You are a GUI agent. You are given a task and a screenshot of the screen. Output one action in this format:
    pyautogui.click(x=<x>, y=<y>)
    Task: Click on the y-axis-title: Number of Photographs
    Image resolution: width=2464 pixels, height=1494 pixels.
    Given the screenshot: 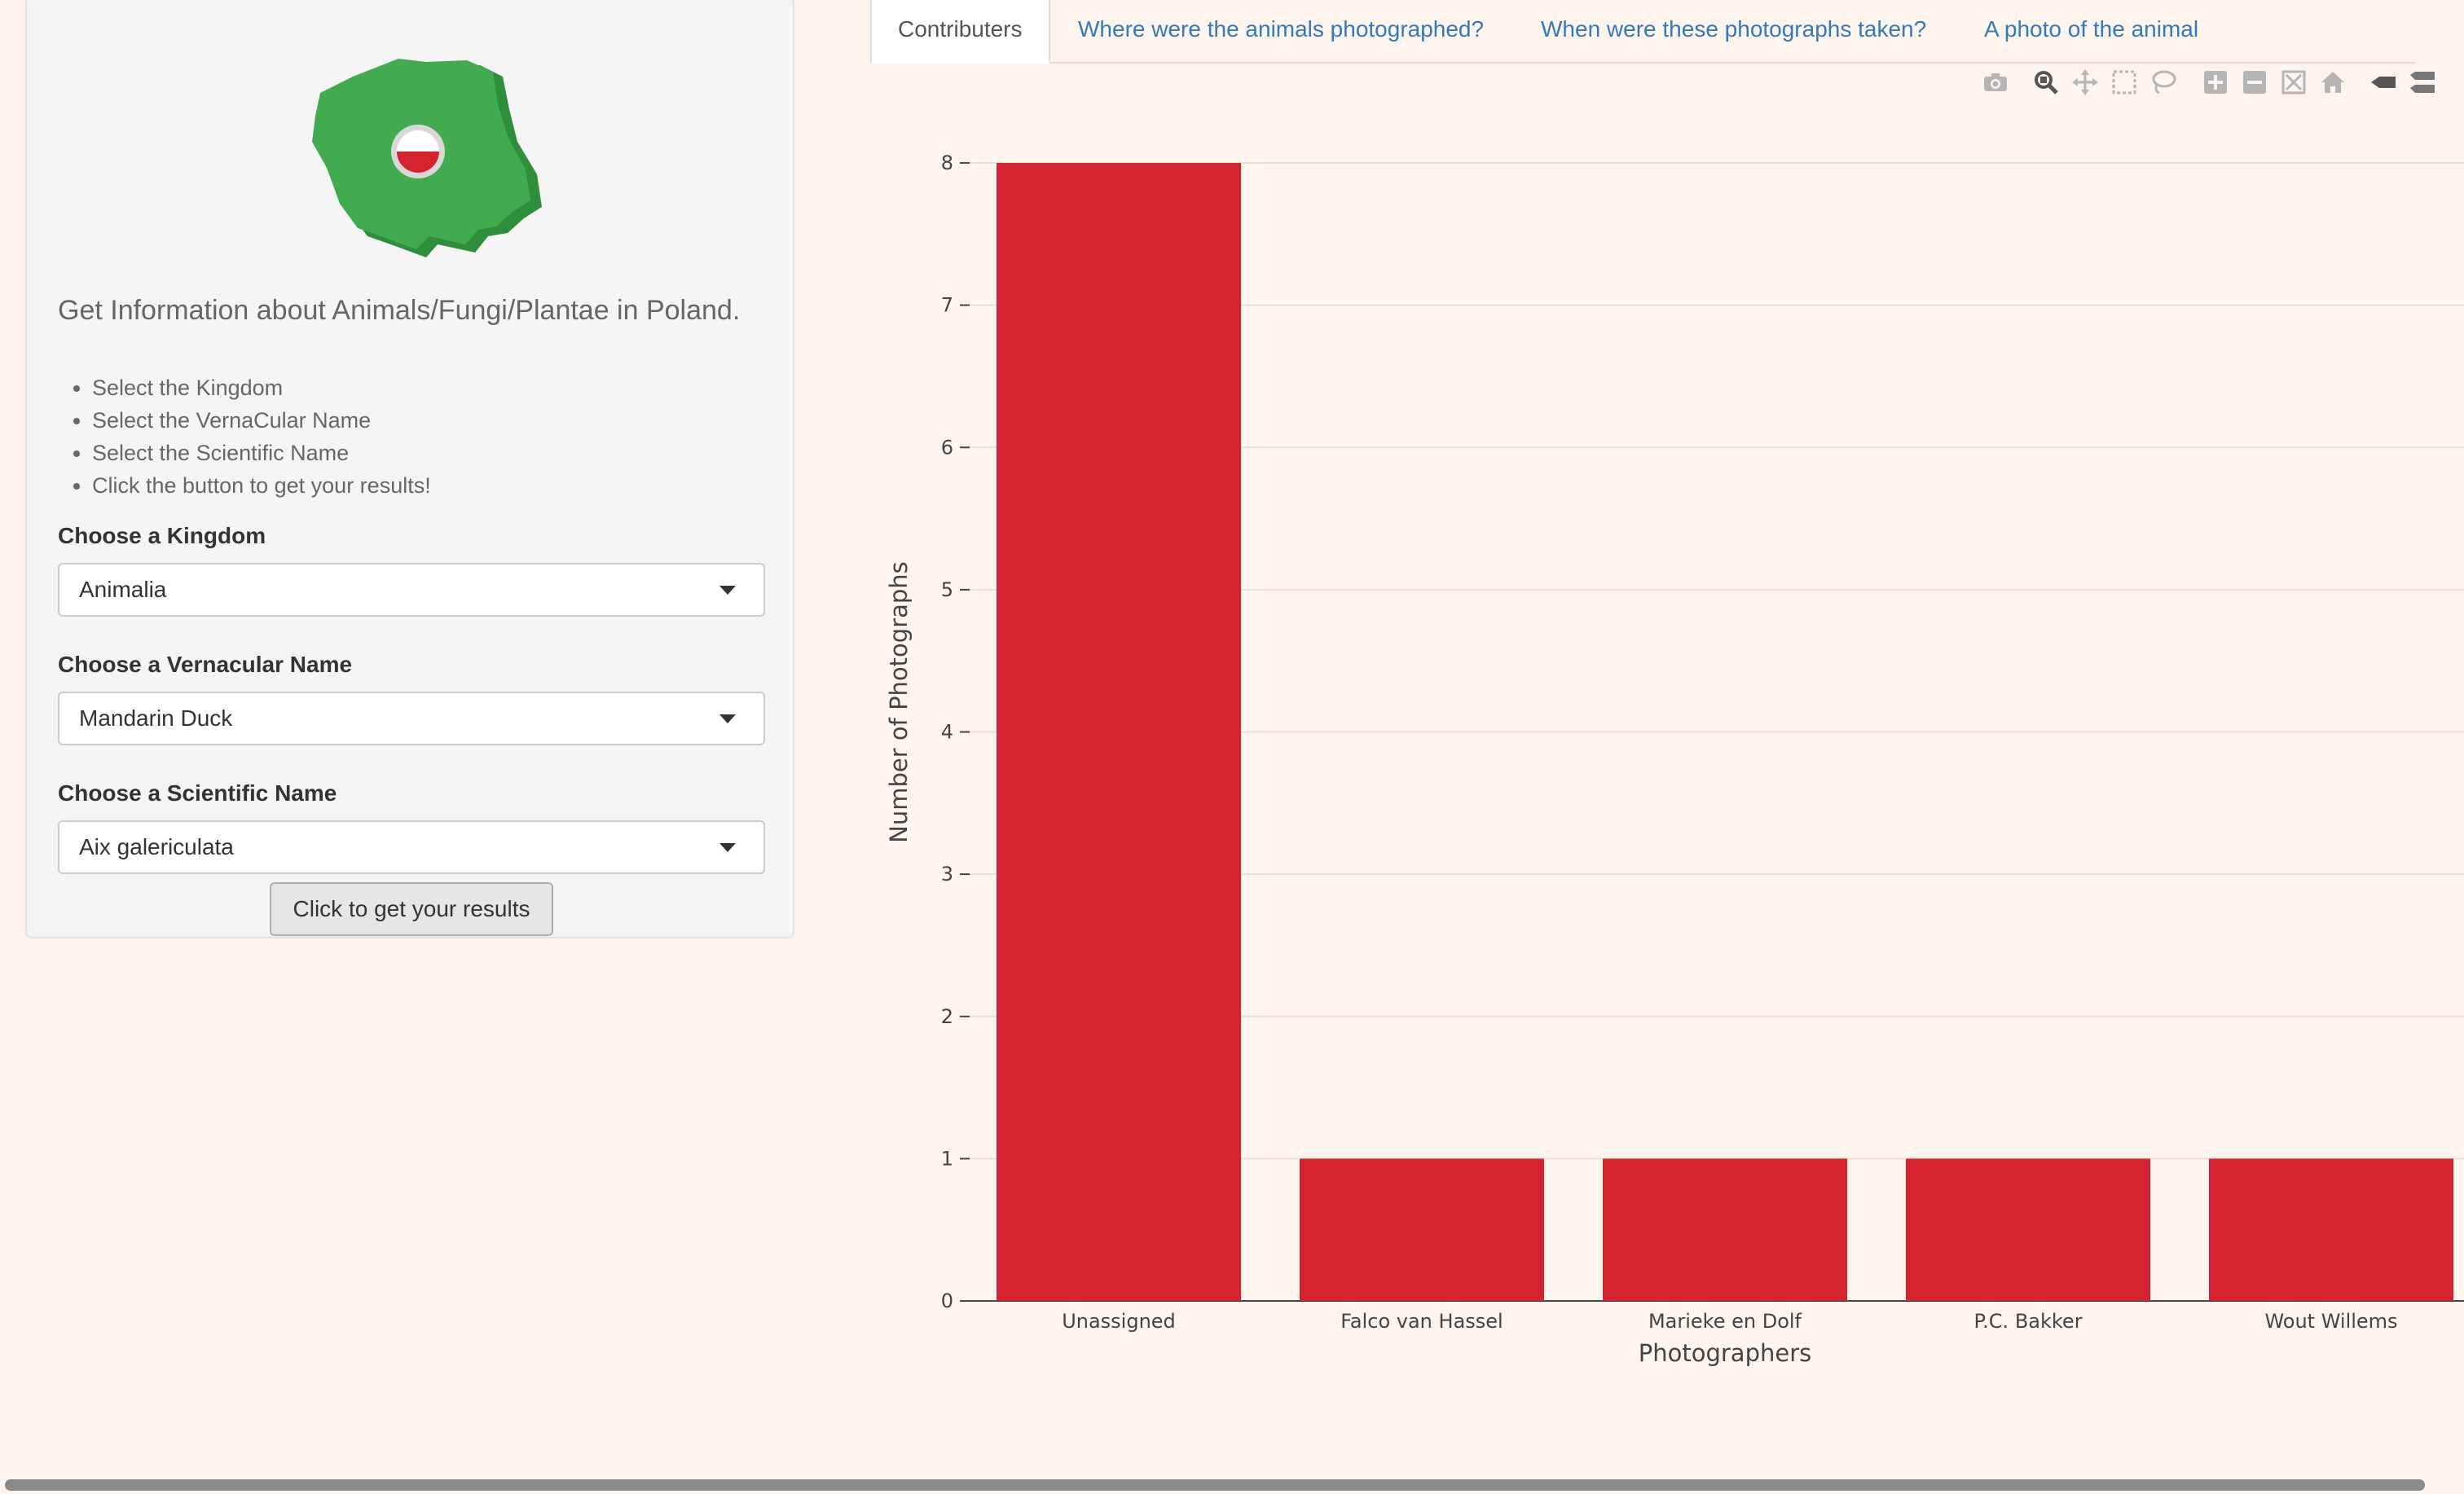 What is the action you would take?
    pyautogui.click(x=899, y=702)
    